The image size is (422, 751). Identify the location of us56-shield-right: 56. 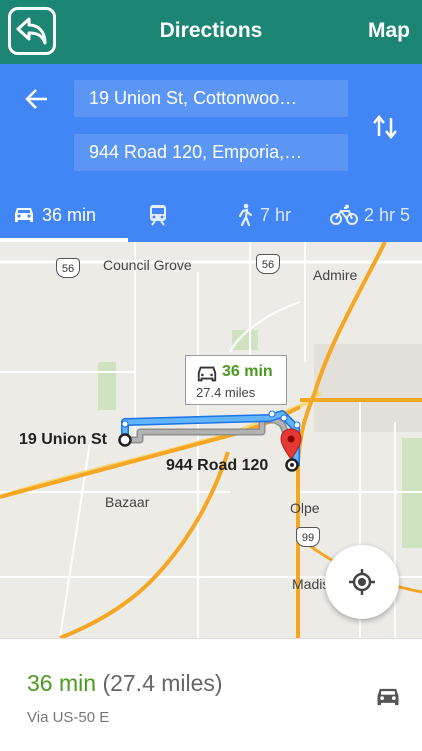
(268, 264).